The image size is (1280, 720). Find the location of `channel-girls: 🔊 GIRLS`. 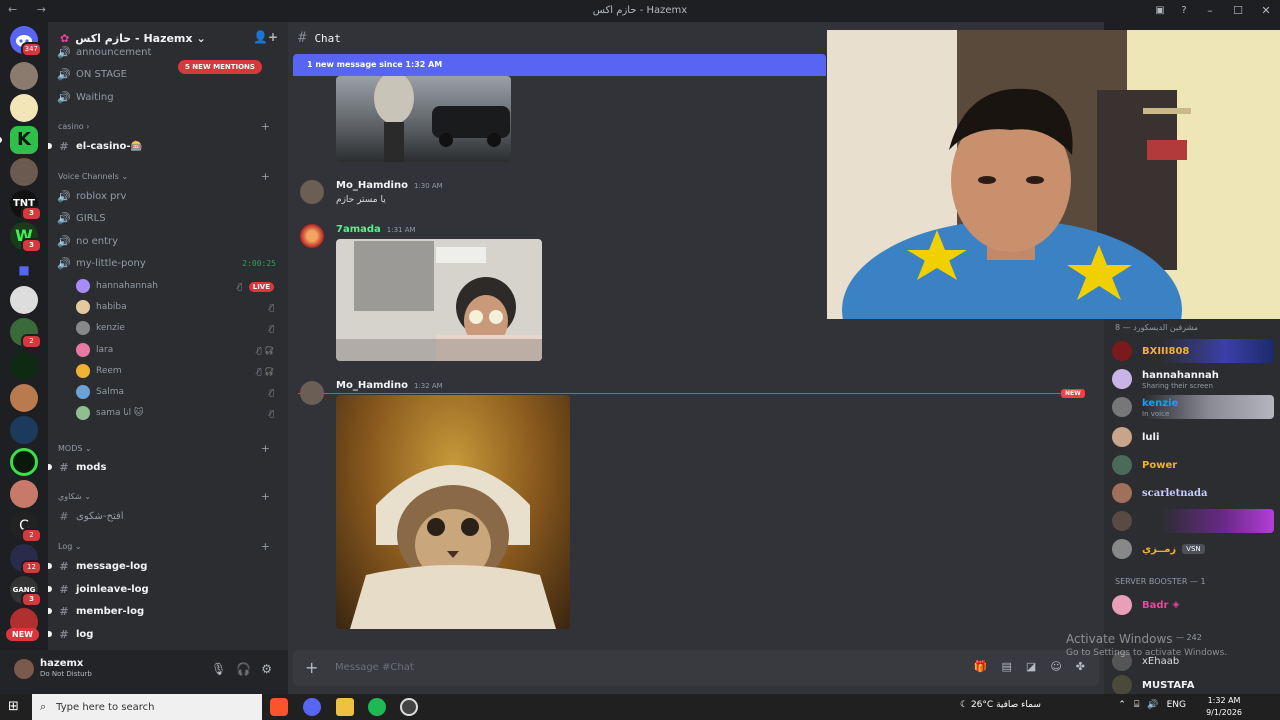

channel-girls: 🔊 GIRLS is located at coordinates (169, 218).